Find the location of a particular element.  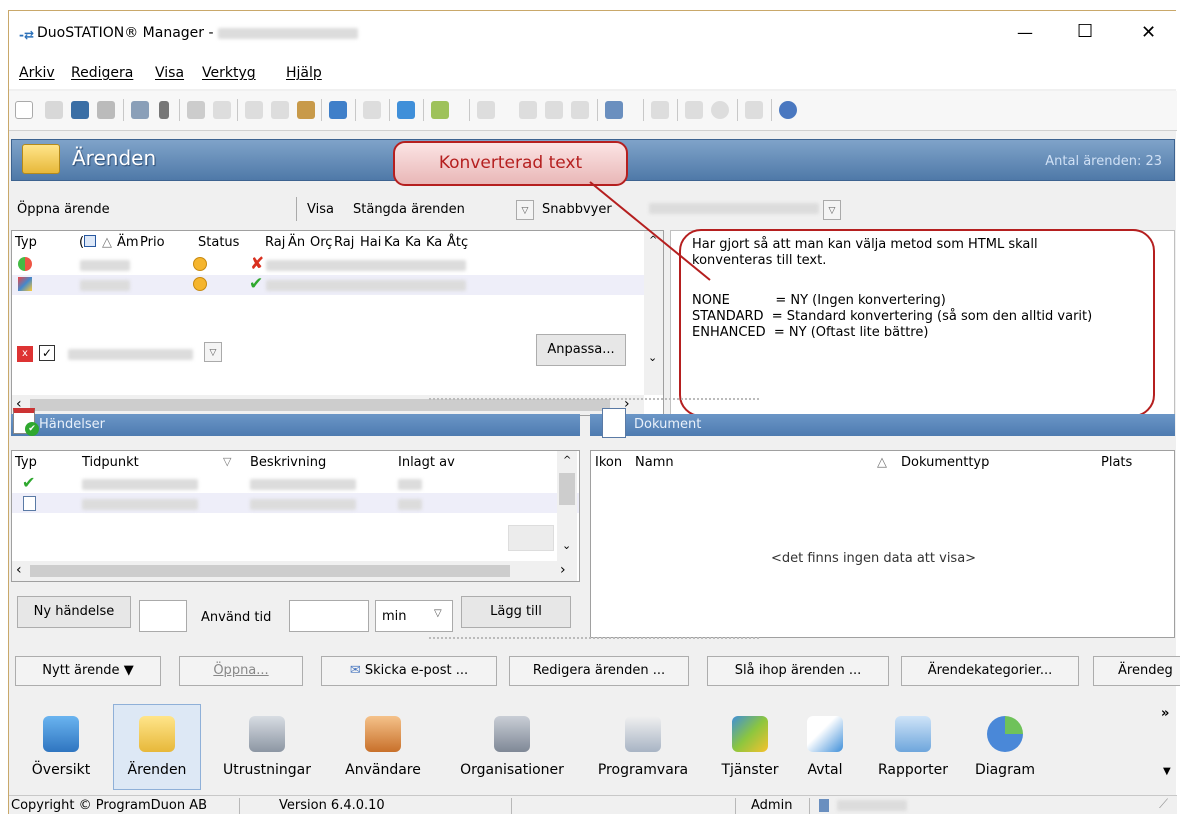

col-doc-icon: Ikon is located at coordinates (608, 462).